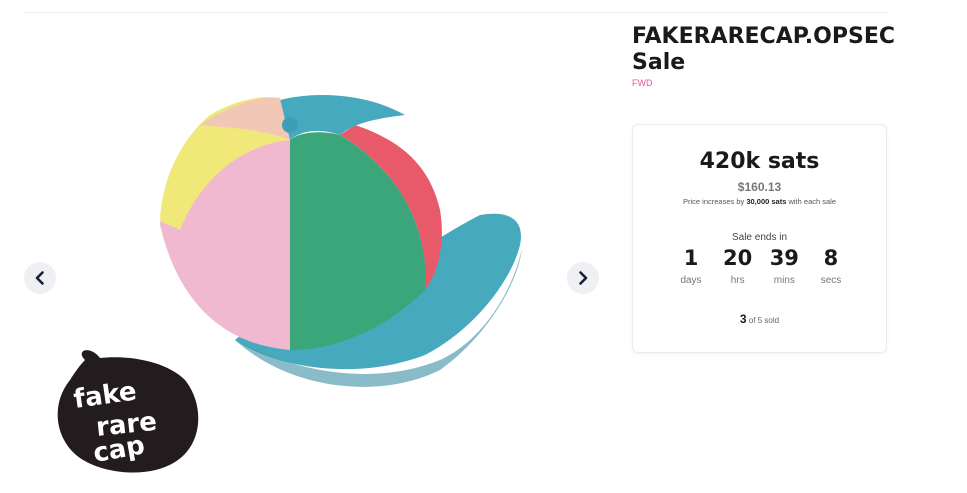  What do you see at coordinates (763, 320) in the screenshot?
I see `sold-suffix: of 5 sold` at bounding box center [763, 320].